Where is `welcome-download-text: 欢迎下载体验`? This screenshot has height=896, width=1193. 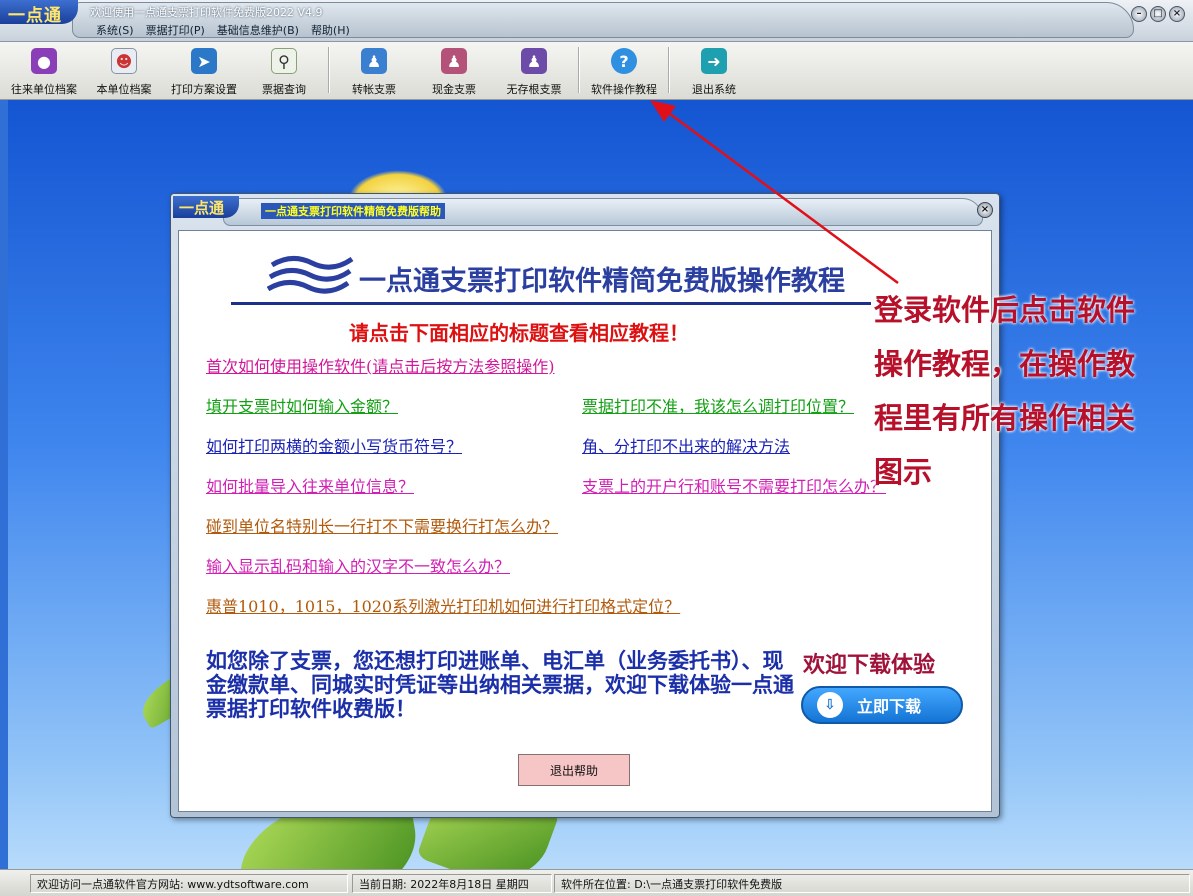
welcome-download-text: 欢迎下载体验 is located at coordinates (869, 665).